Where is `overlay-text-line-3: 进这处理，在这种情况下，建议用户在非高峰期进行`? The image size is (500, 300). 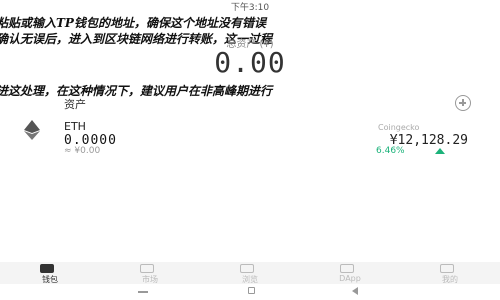 overlay-text-line-3: 进这处理，在这种情况下，建议用户在非高峰期进行 is located at coordinates (136, 91).